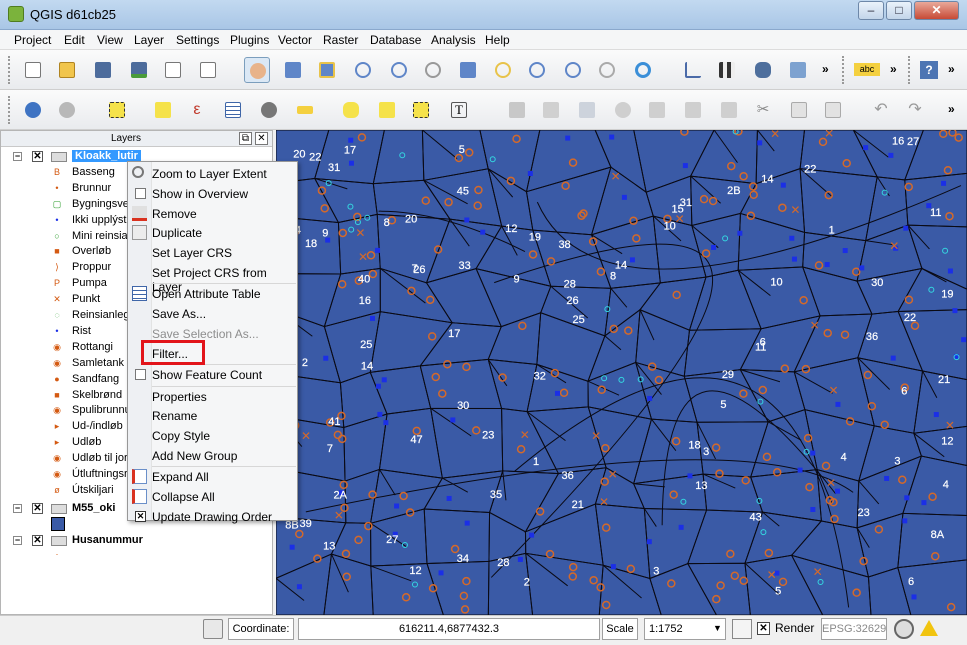 This screenshot has width=967, height=645. Describe the element at coordinates (212, 396) in the screenshot. I see `menu-item-properties: Properties` at that location.